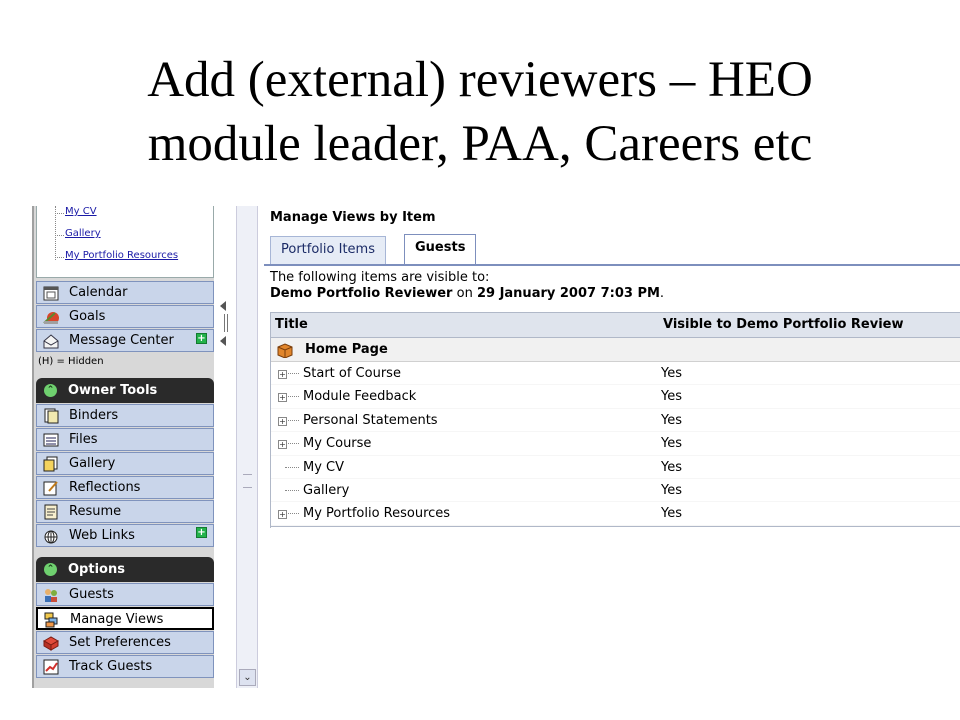  I want to click on table-row: My CV Yes, so click(615, 467).